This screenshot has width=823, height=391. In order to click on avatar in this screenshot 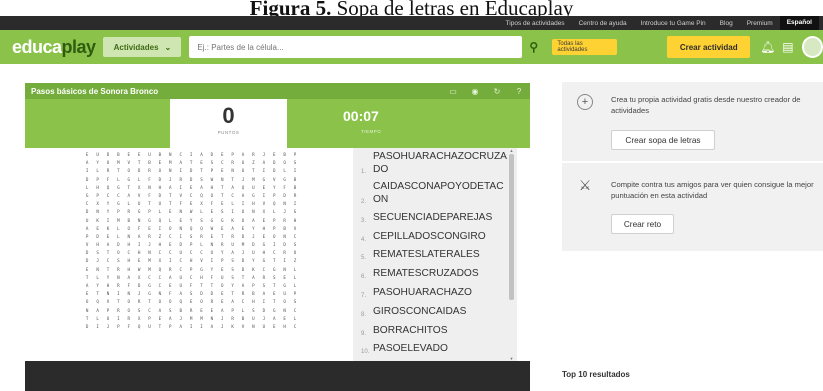, I will do `click(812, 47)`.